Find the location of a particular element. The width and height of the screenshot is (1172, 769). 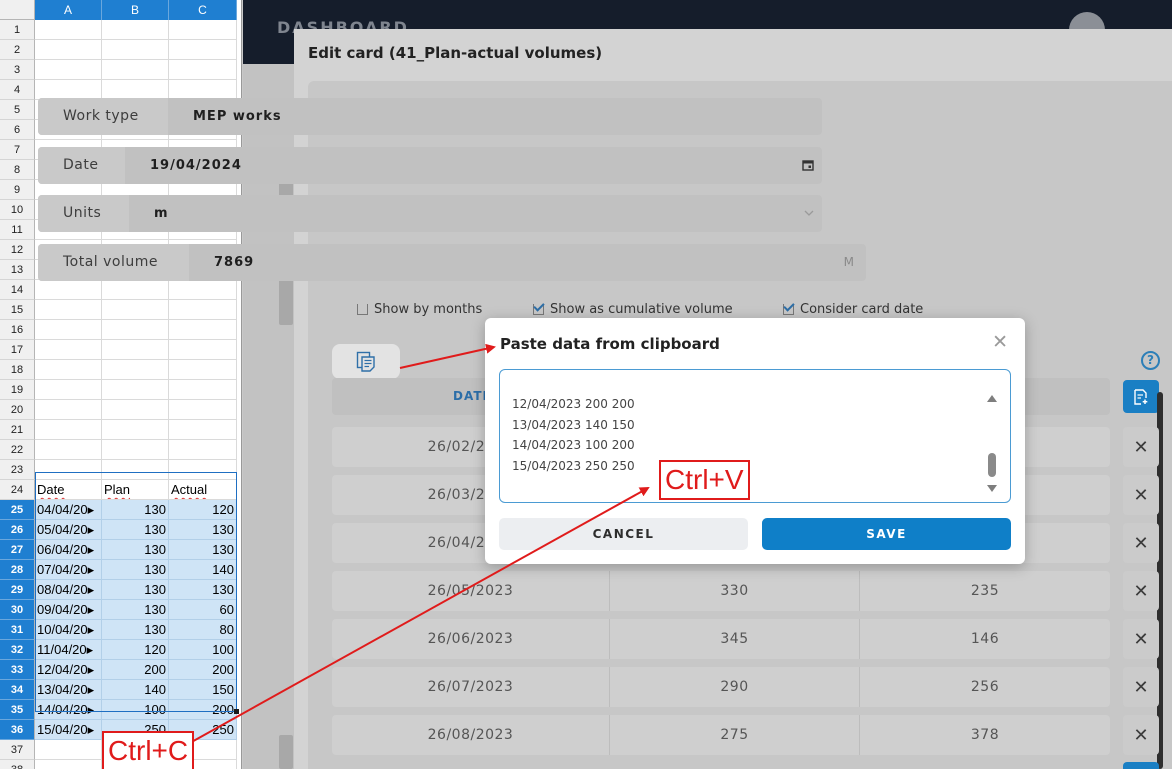

row-actual: 256 is located at coordinates (985, 687).